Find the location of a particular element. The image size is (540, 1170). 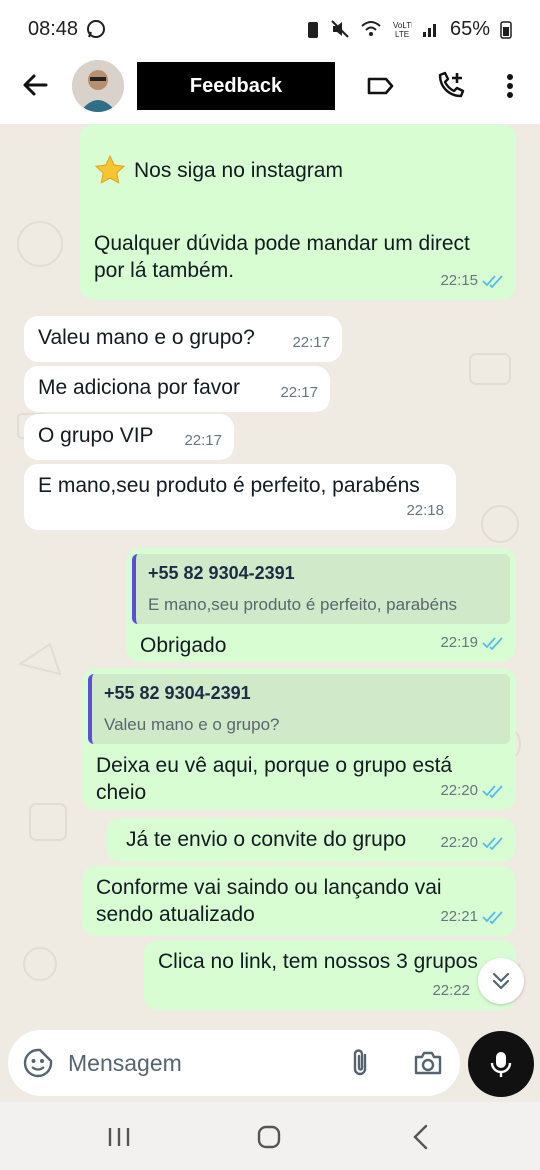

message-out: Clica no link, tem nossos 3 grupos 22:22 is located at coordinates (330, 975).